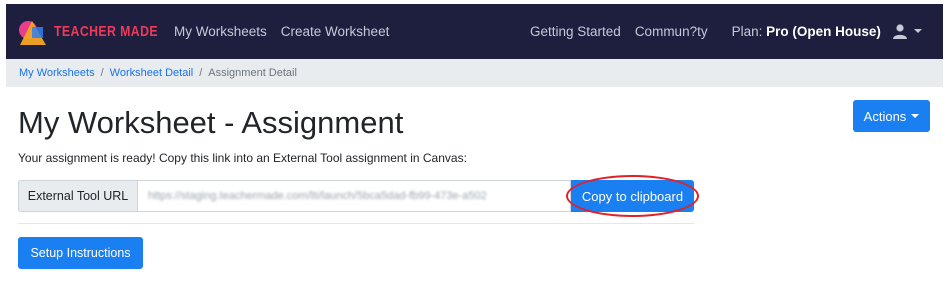 The image size is (949, 285). Describe the element at coordinates (106, 31) in the screenshot. I see `brand-name: TEACHER MADE` at that location.